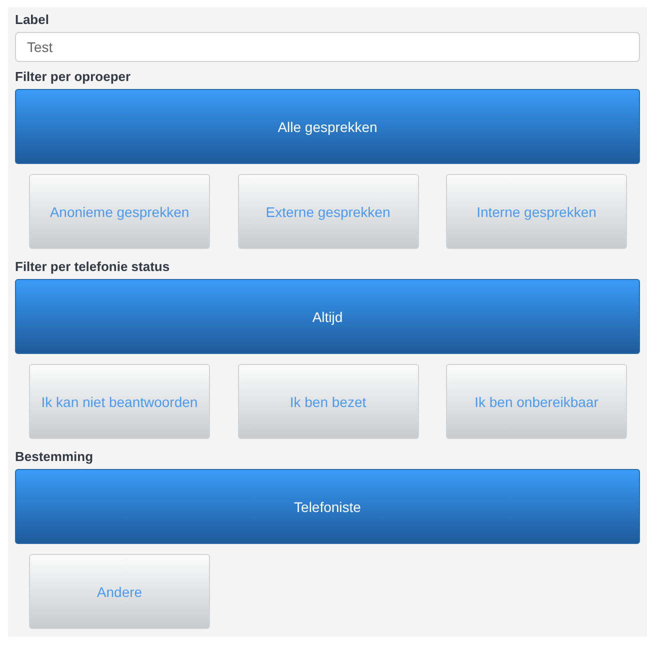  What do you see at coordinates (536, 401) in the screenshot?
I see `option-button: Ik ben onbereikbaar` at bounding box center [536, 401].